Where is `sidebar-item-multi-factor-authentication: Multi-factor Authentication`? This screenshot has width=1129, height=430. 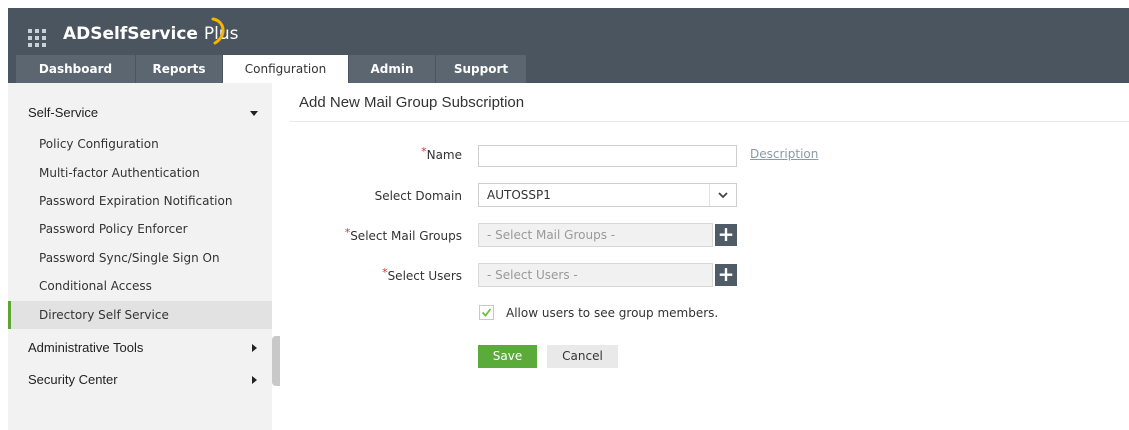
sidebar-item-multi-factor-authentication: Multi-factor Authentication is located at coordinates (140, 173).